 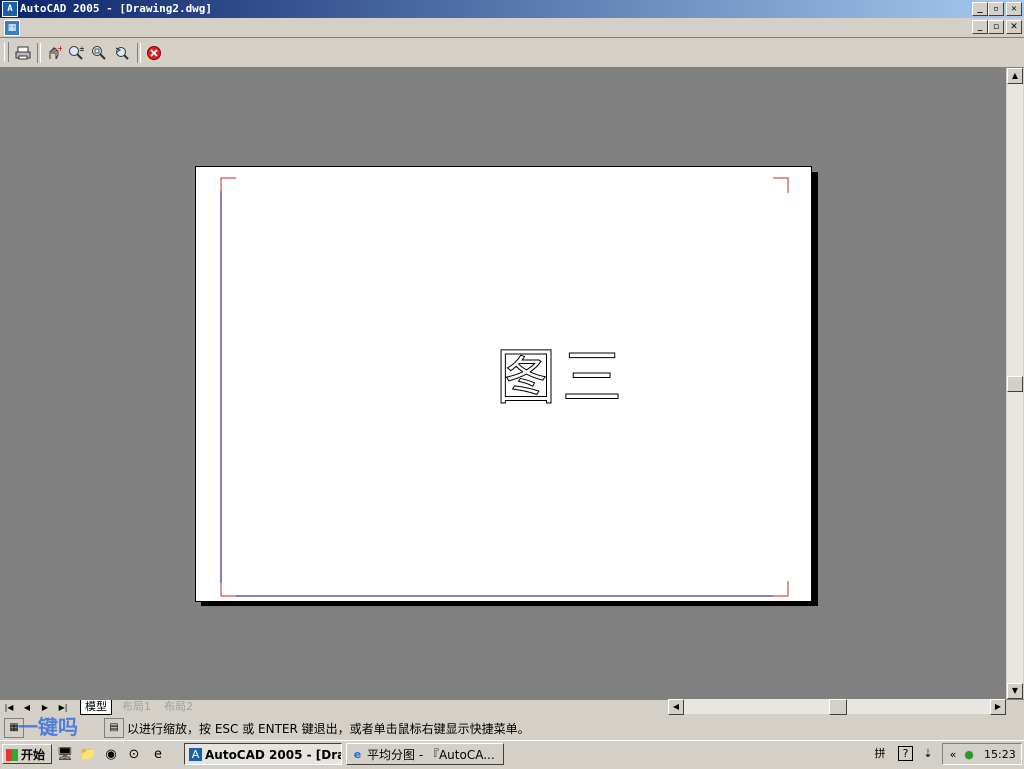 I want to click on vertical-scrollbar: ▲ ▼, so click(x=1014, y=383).